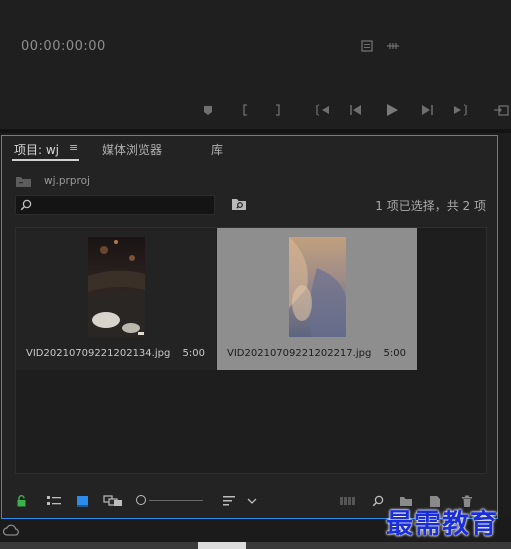  What do you see at coordinates (278, 110) in the screenshot?
I see `mark-out-icon` at bounding box center [278, 110].